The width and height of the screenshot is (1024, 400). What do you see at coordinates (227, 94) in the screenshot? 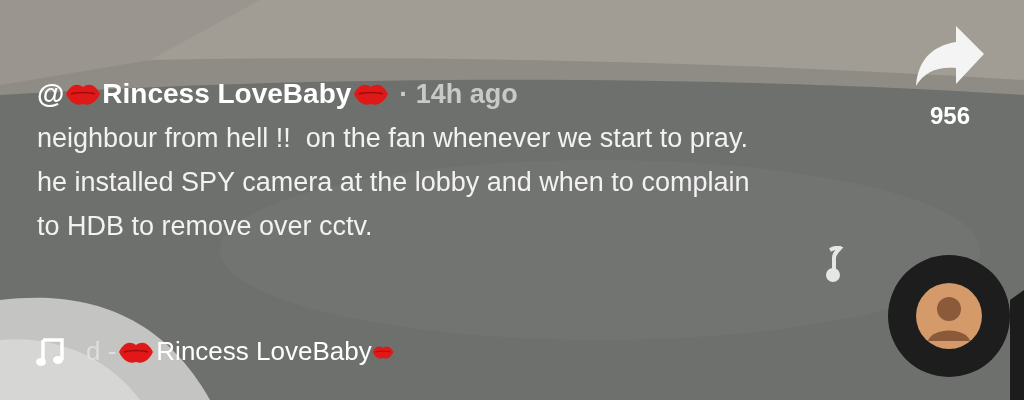
I see `username-link: Rincess LoveBaby` at bounding box center [227, 94].